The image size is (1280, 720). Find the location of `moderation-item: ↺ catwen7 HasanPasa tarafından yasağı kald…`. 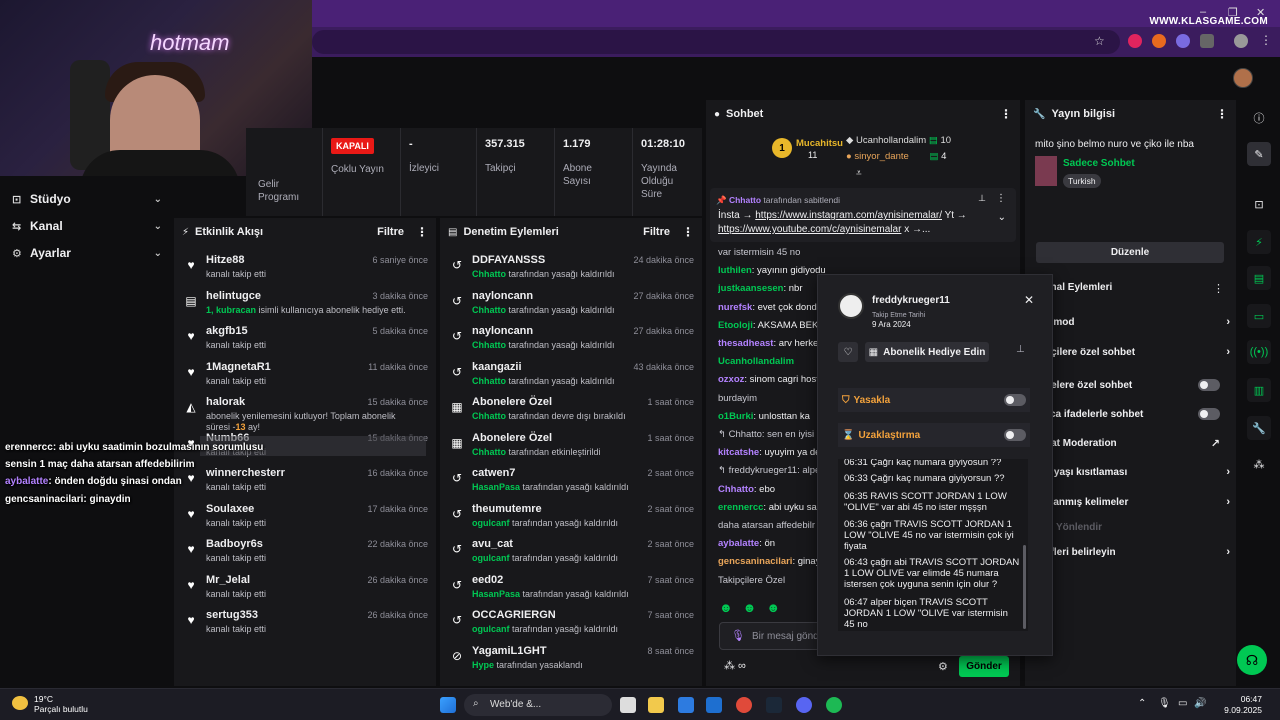

moderation-item: ↺ catwen7 HasanPasa tarafından yasağı kald… is located at coordinates (571, 482).